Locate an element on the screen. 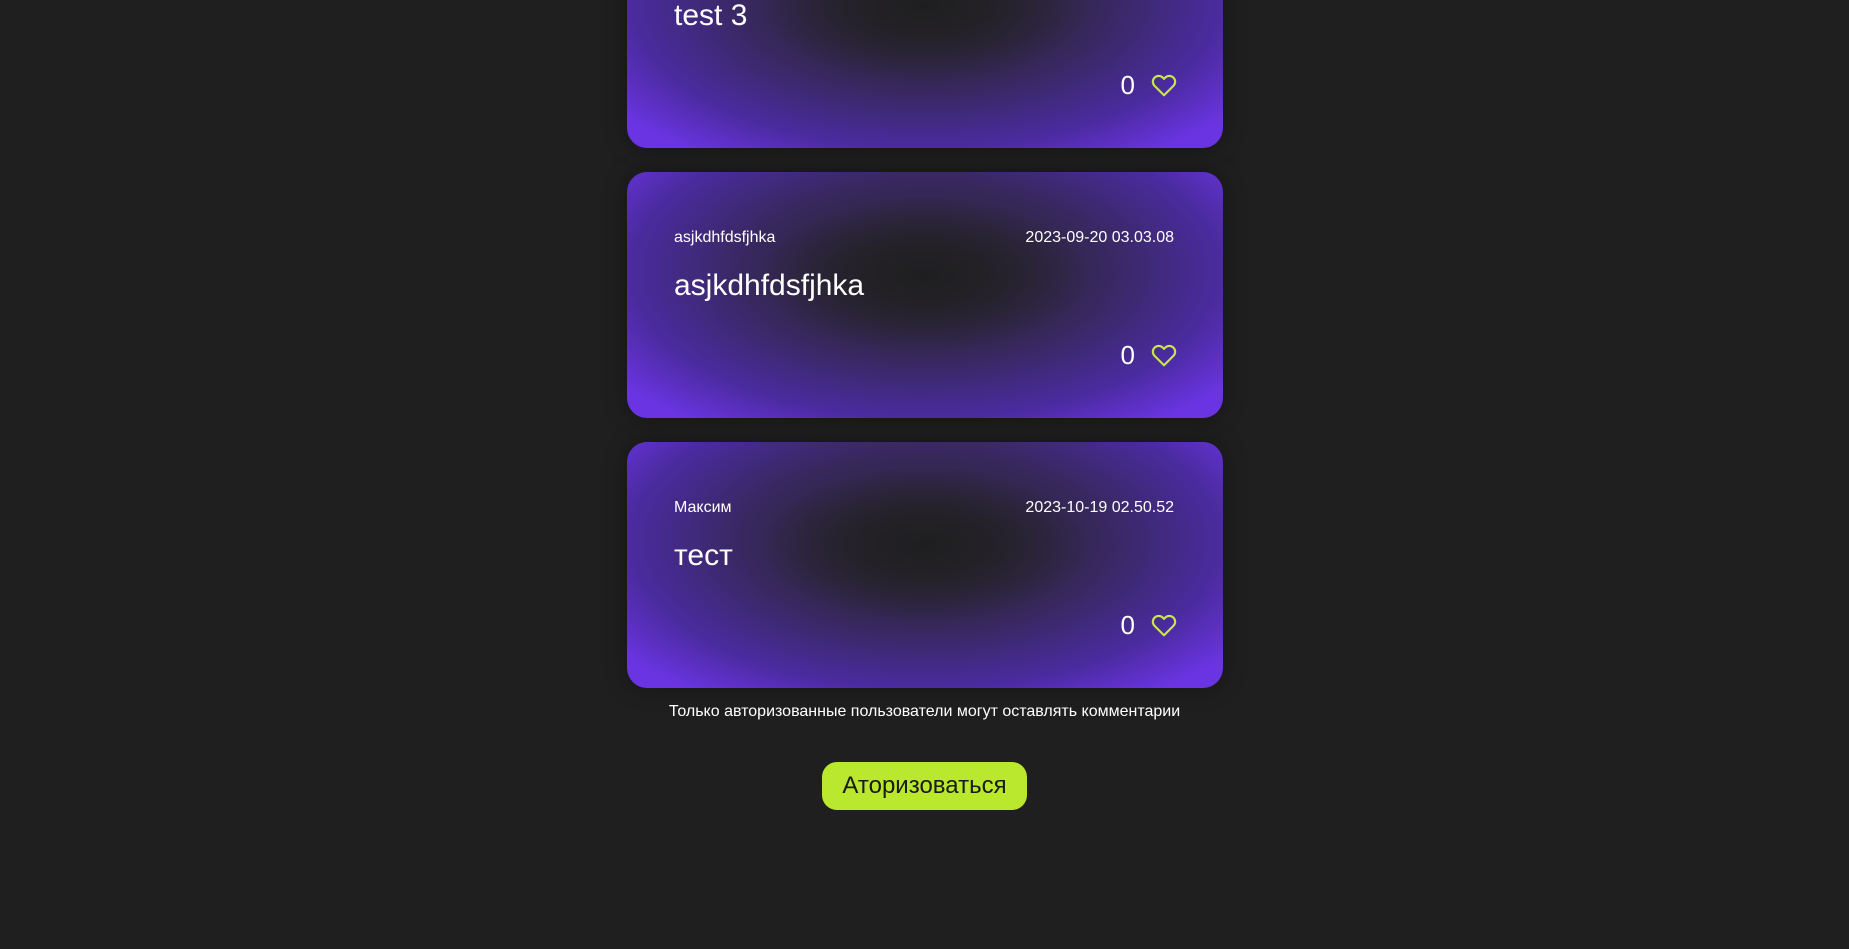  post-title: test 3 is located at coordinates (711, 16).